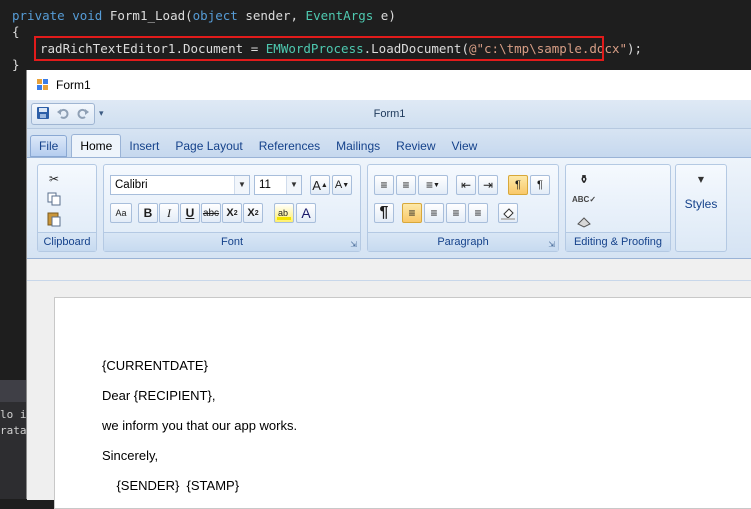  Describe the element at coordinates (159, 395) in the screenshot. I see `doc-paragraph: Dear {RECIPIENT},` at that location.